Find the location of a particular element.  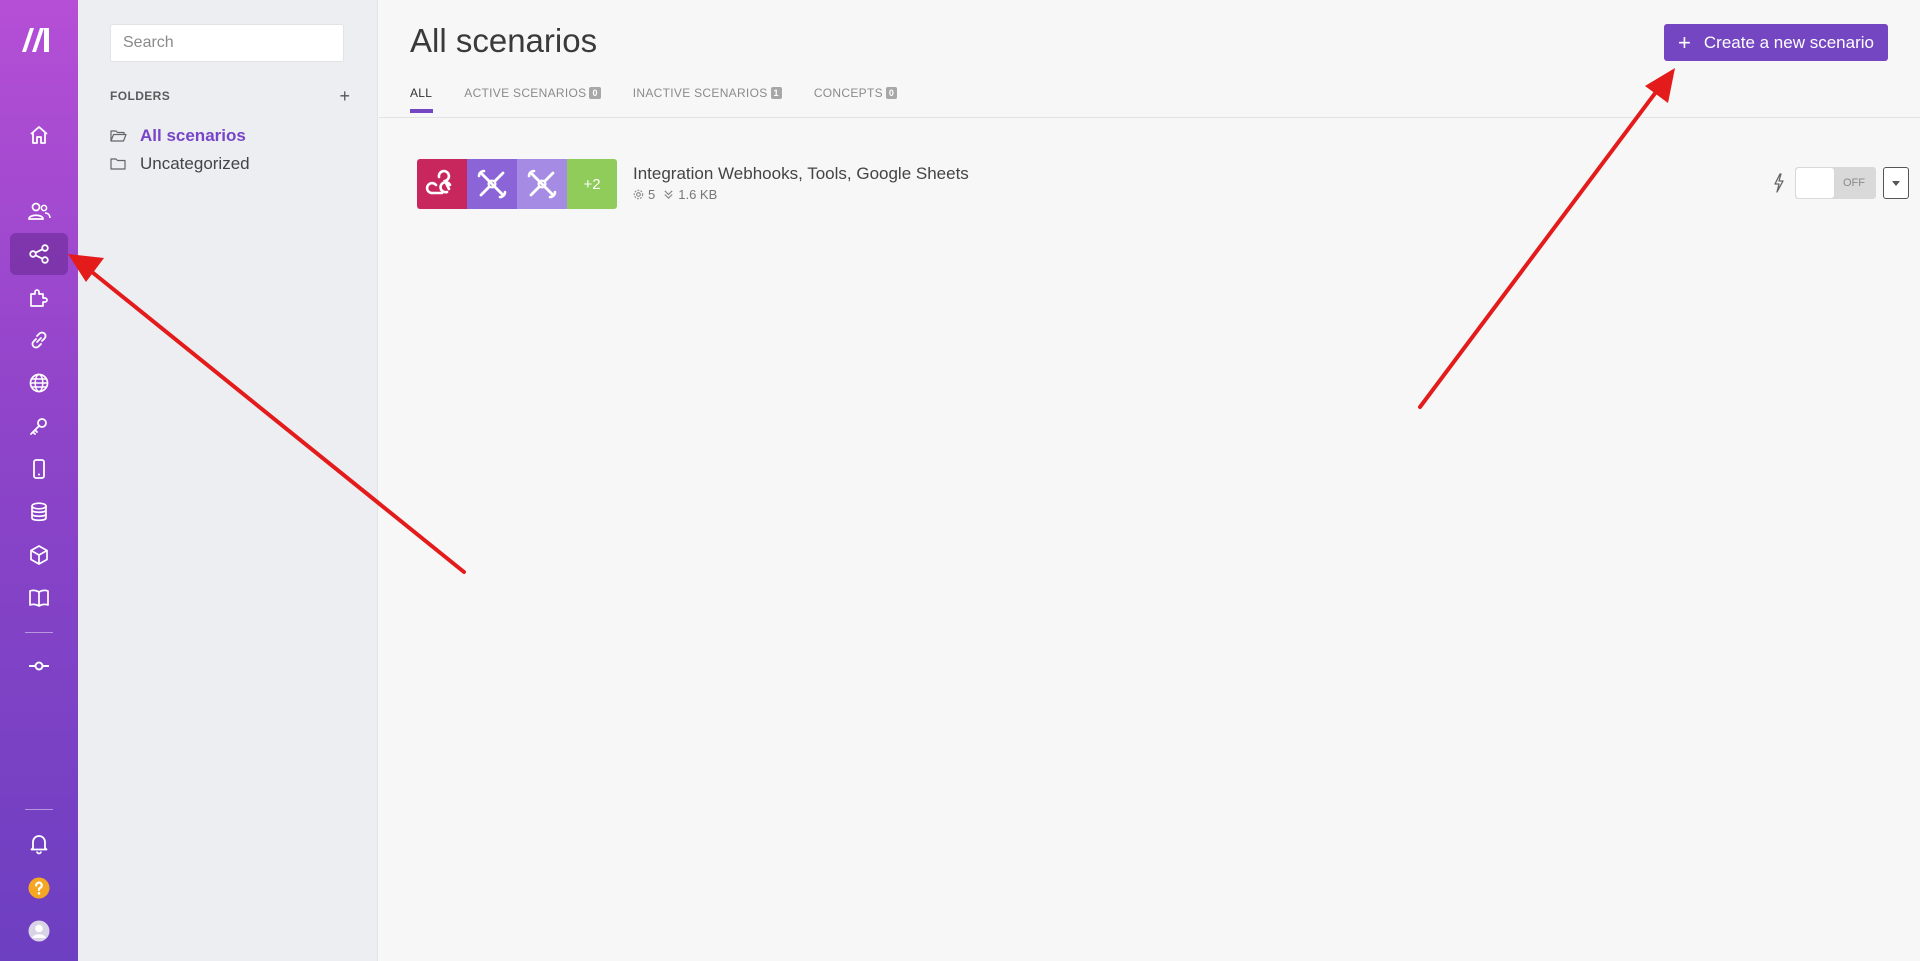

globe-icon is located at coordinates (39, 383).